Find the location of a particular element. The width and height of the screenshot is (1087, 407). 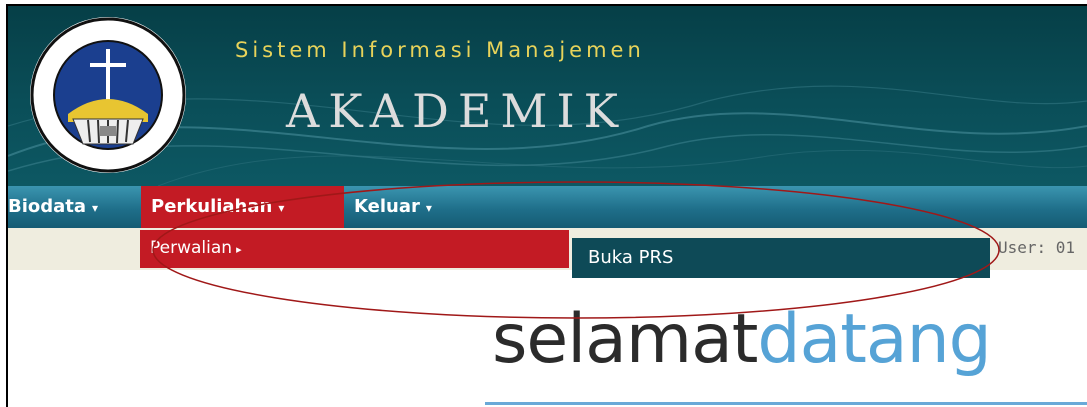

nav-perkuliahan-label: Perkuliahan is located at coordinates (212, 206).